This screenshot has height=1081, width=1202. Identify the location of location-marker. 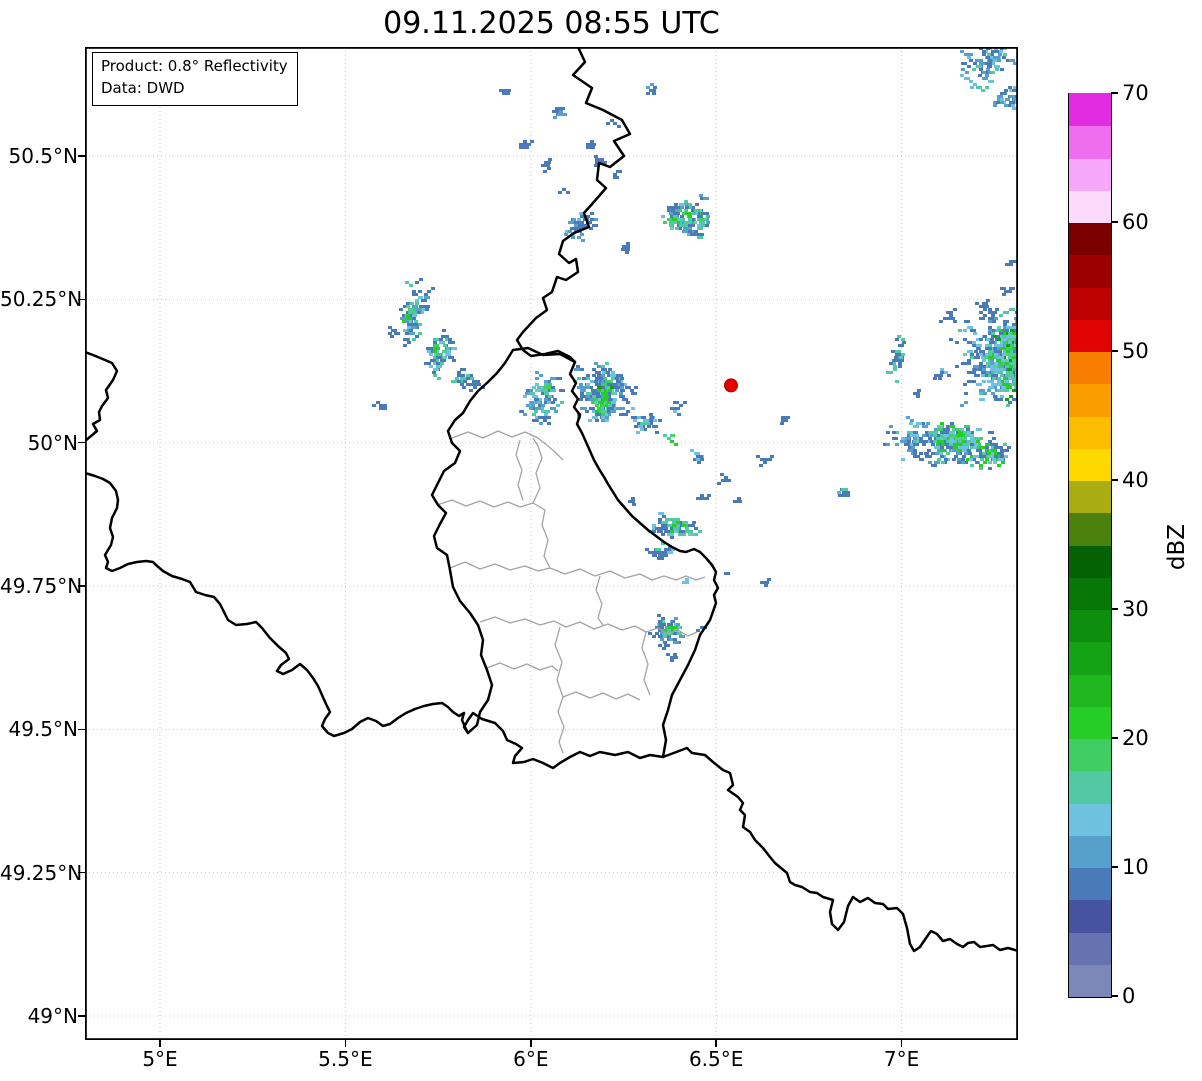
(731, 385).